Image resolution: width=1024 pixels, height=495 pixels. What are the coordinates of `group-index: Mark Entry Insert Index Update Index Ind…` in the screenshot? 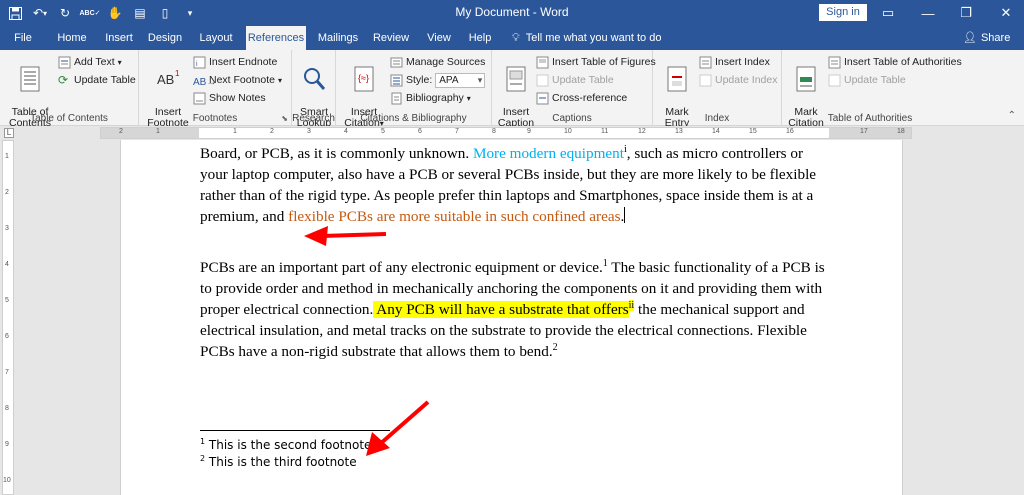 It's located at (717, 89).